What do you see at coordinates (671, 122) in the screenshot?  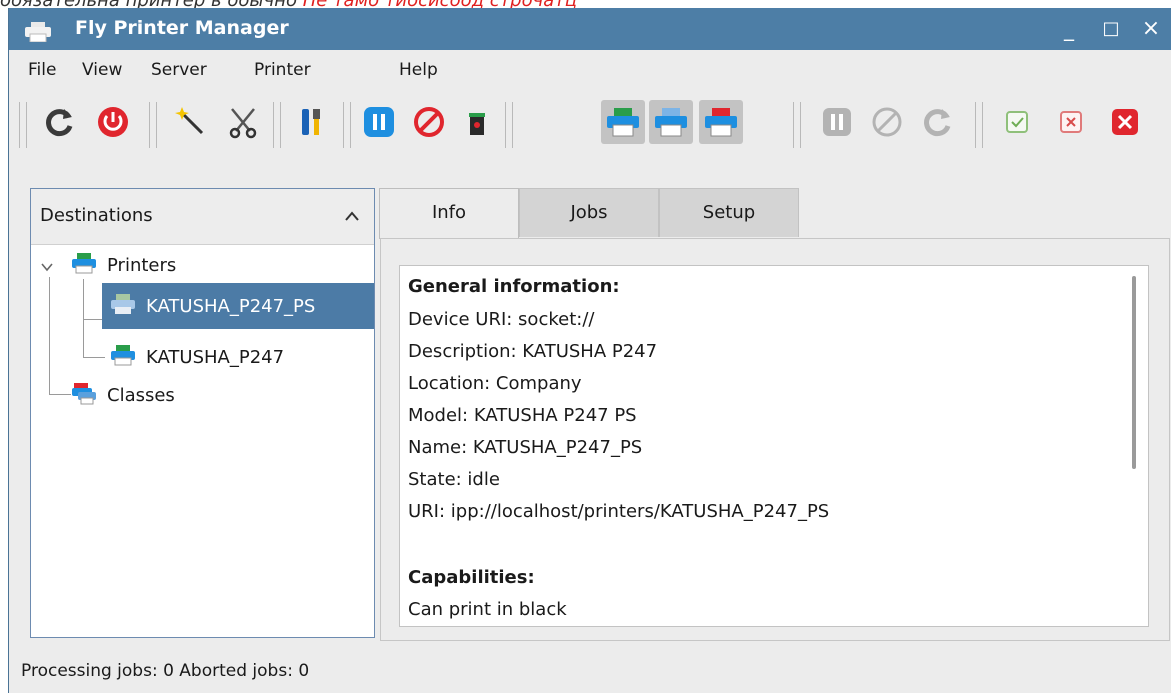 I see `printer-blue-icon` at bounding box center [671, 122].